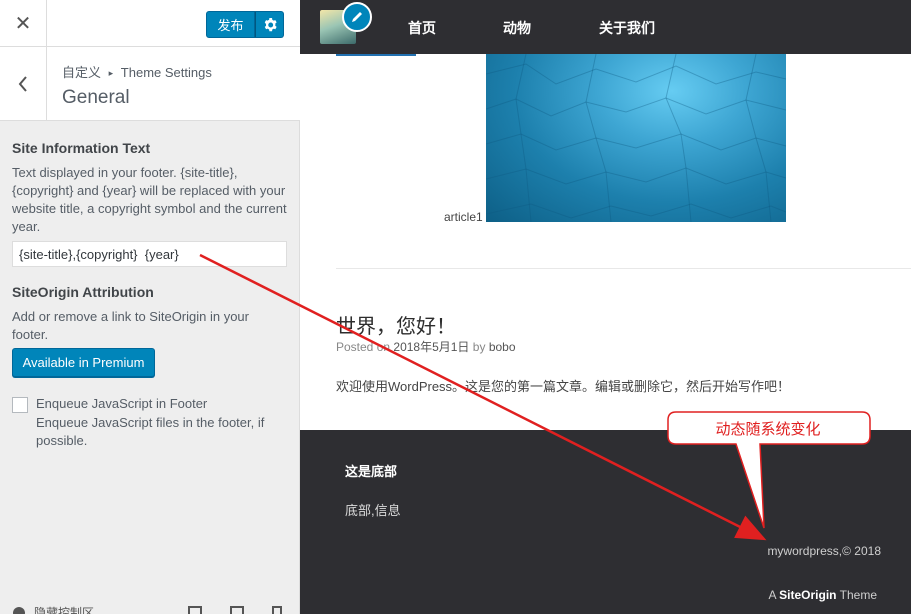 Image resolution: width=911 pixels, height=614 pixels. Describe the element at coordinates (396, 324) in the screenshot. I see `post-title: 世界，您好！` at that location.